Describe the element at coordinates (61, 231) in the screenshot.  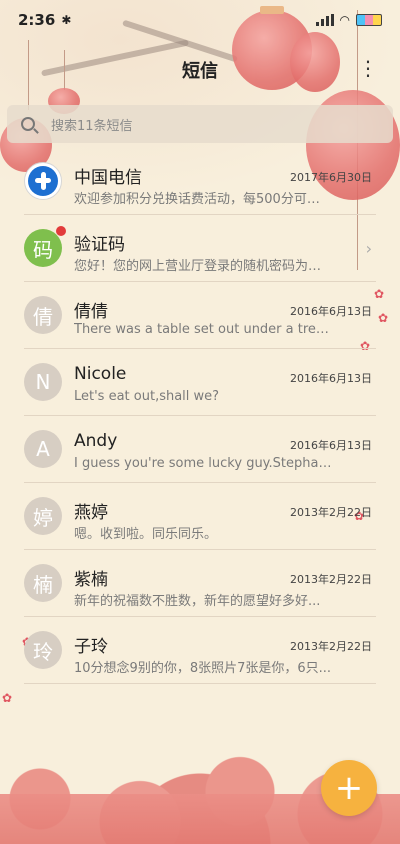
I see `unread-badge` at that location.